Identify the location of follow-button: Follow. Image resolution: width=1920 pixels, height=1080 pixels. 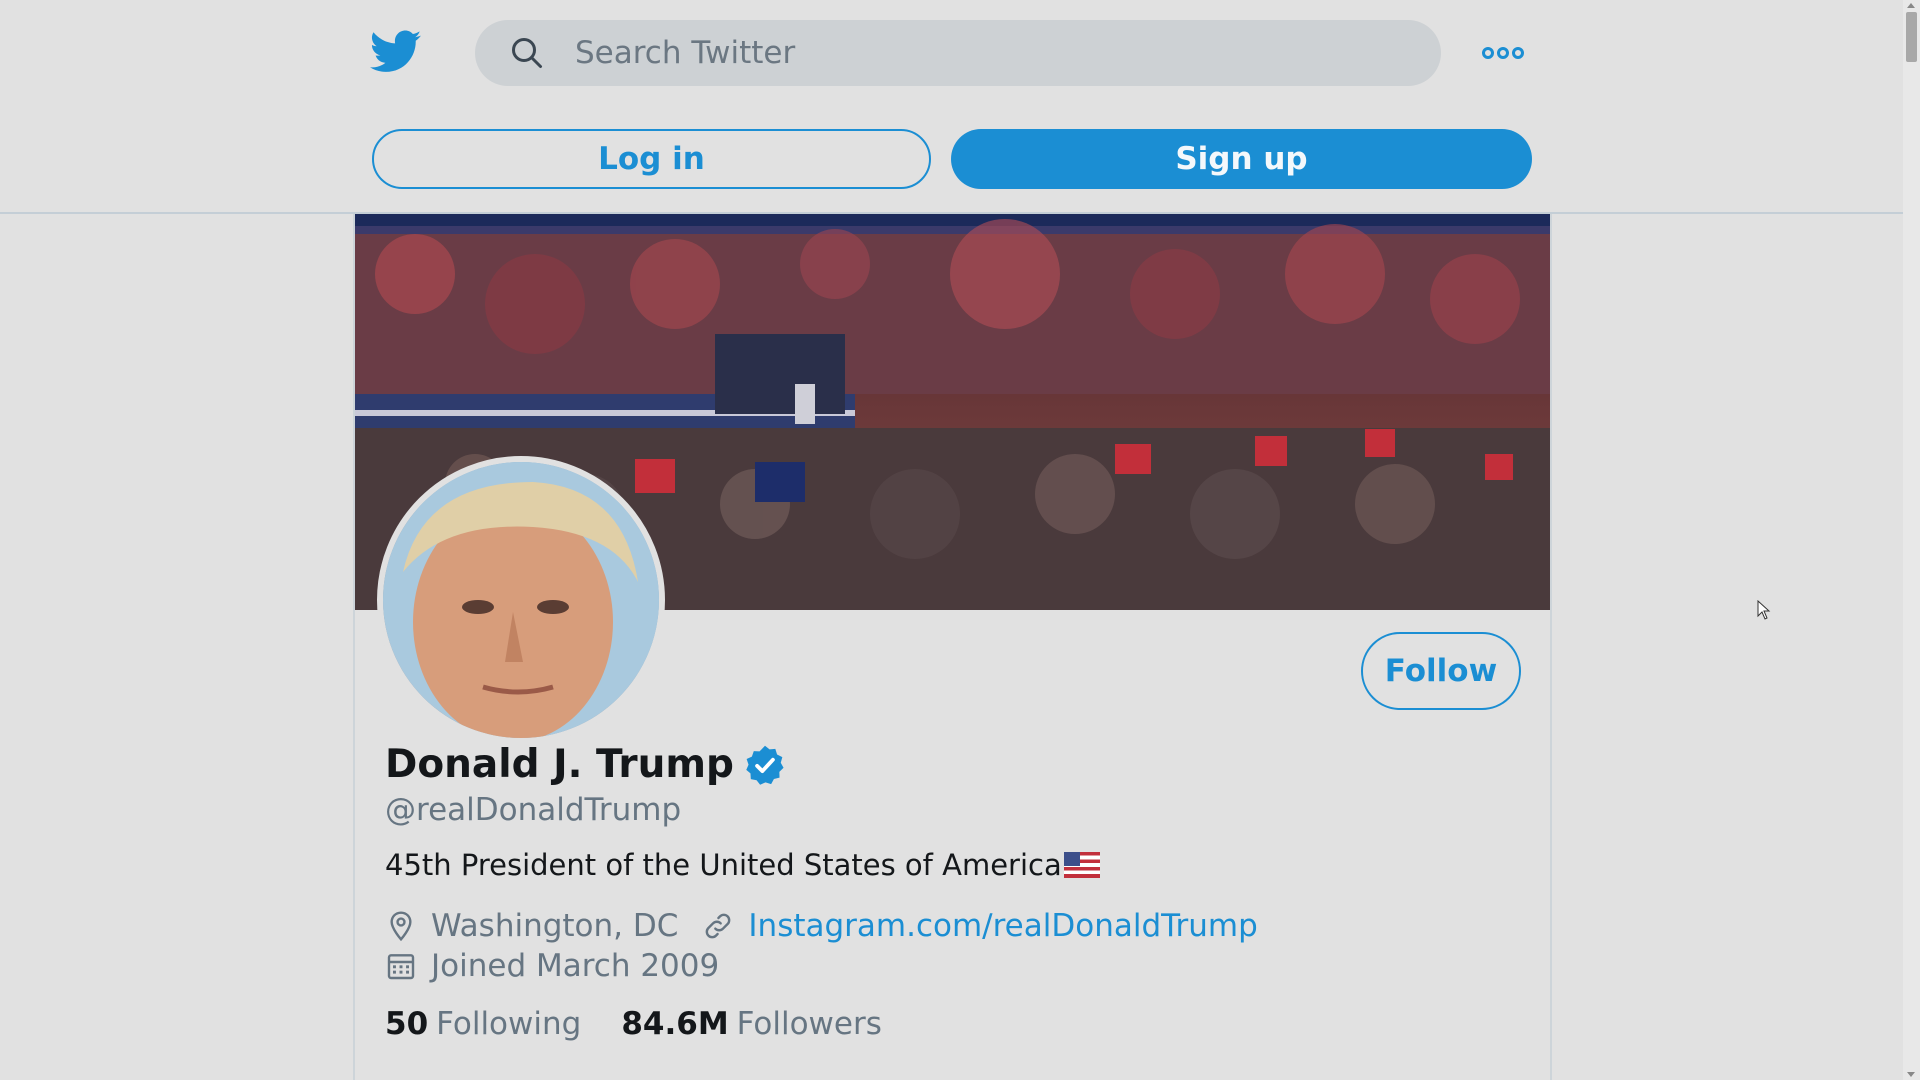
(1441, 671).